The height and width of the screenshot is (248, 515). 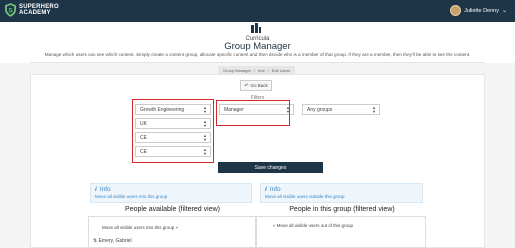 I want to click on breadcrumb: Group Manager / test / Edit Users, so click(x=257, y=70).